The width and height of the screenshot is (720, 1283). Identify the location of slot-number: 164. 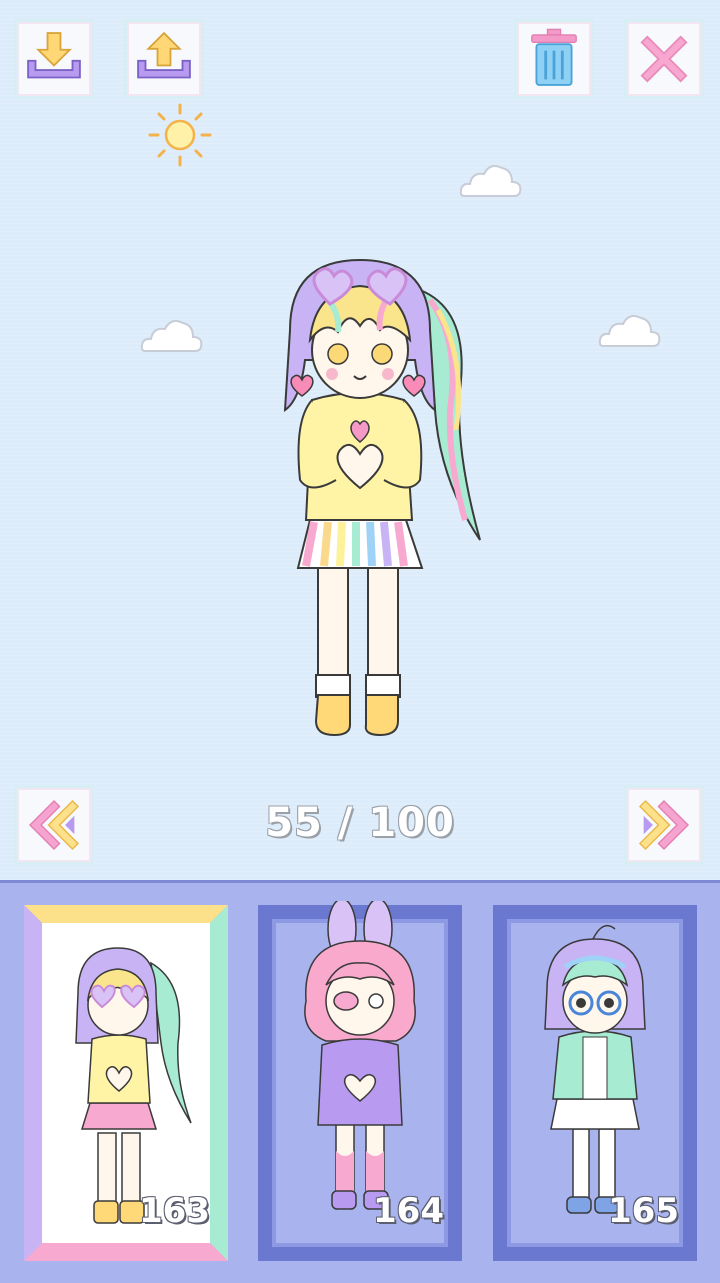
(408, 1211).